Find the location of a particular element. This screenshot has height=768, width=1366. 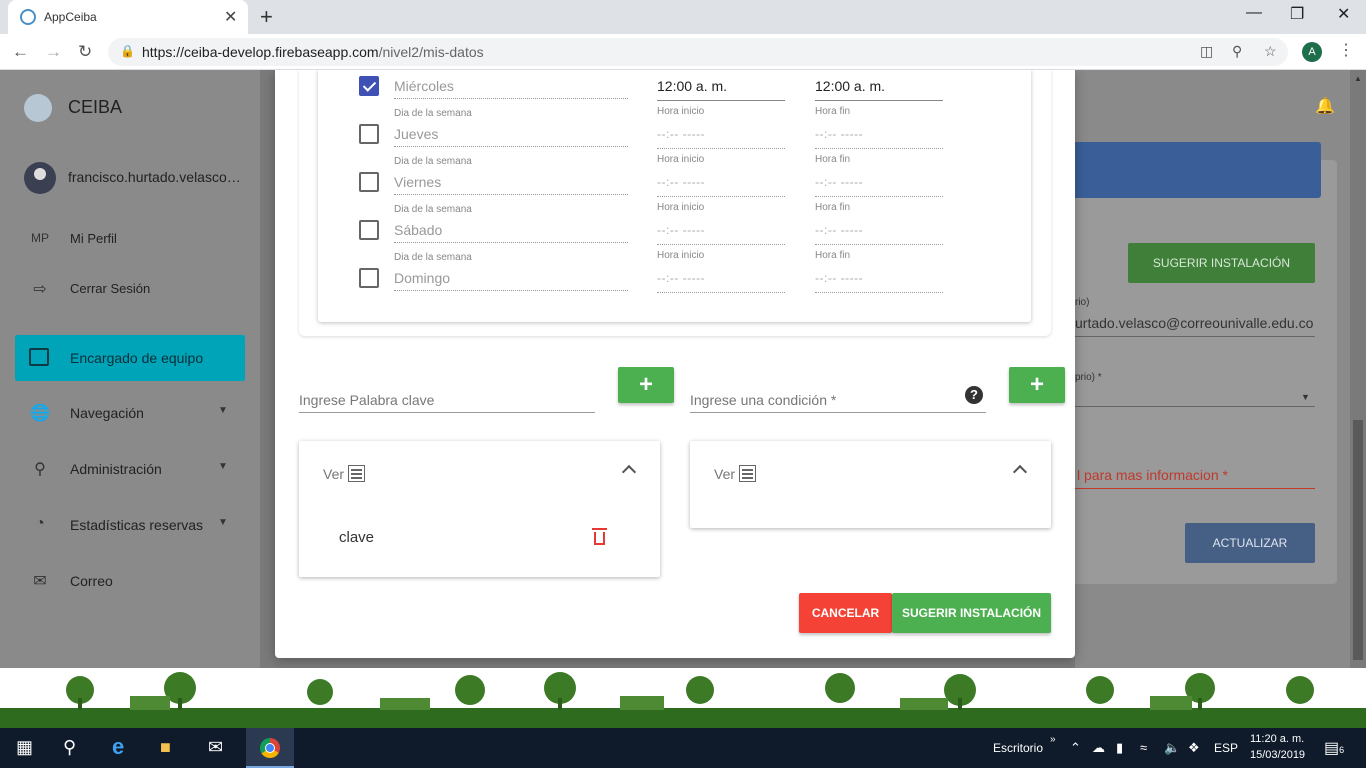

bell-icon: 🔔 is located at coordinates (1325, 106).